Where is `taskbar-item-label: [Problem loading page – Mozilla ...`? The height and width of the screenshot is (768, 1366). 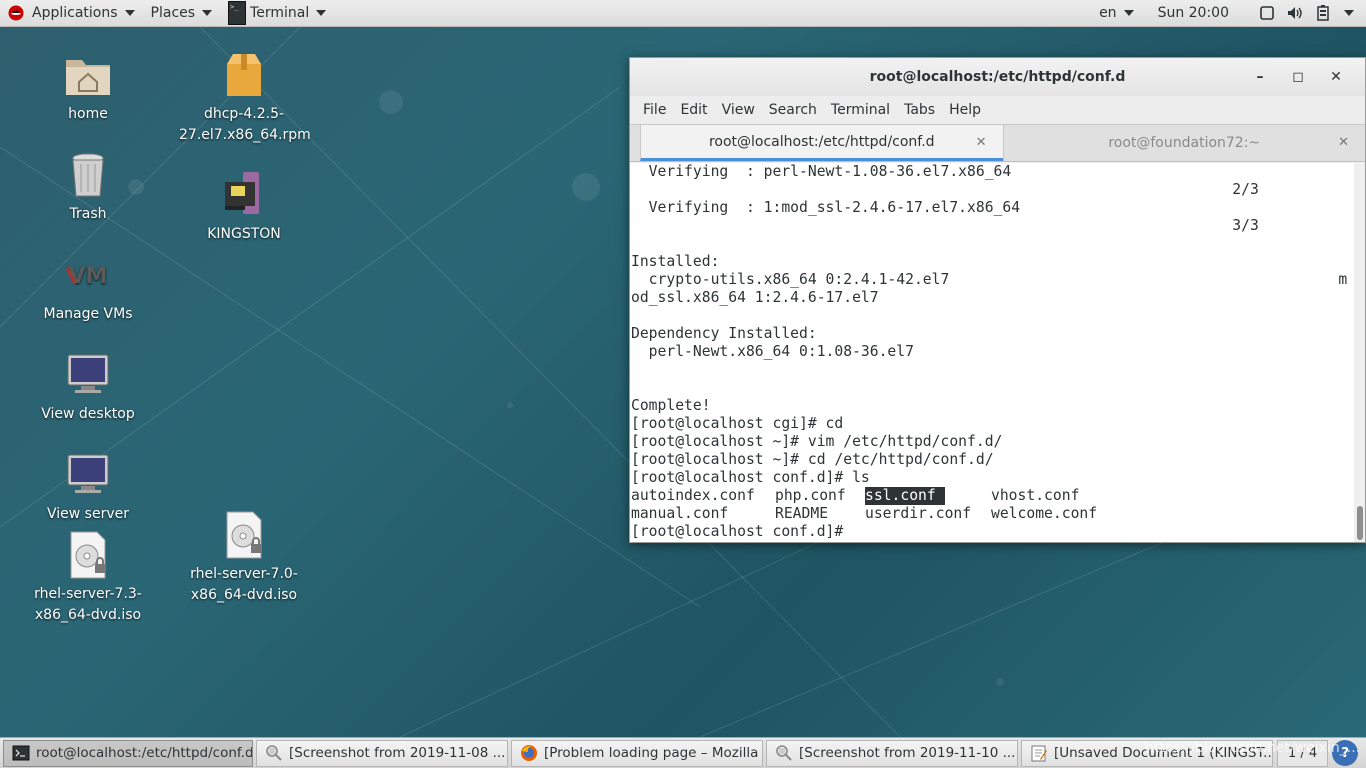
taskbar-item-label: [Problem loading page – Mozilla ... is located at coordinates (653, 753).